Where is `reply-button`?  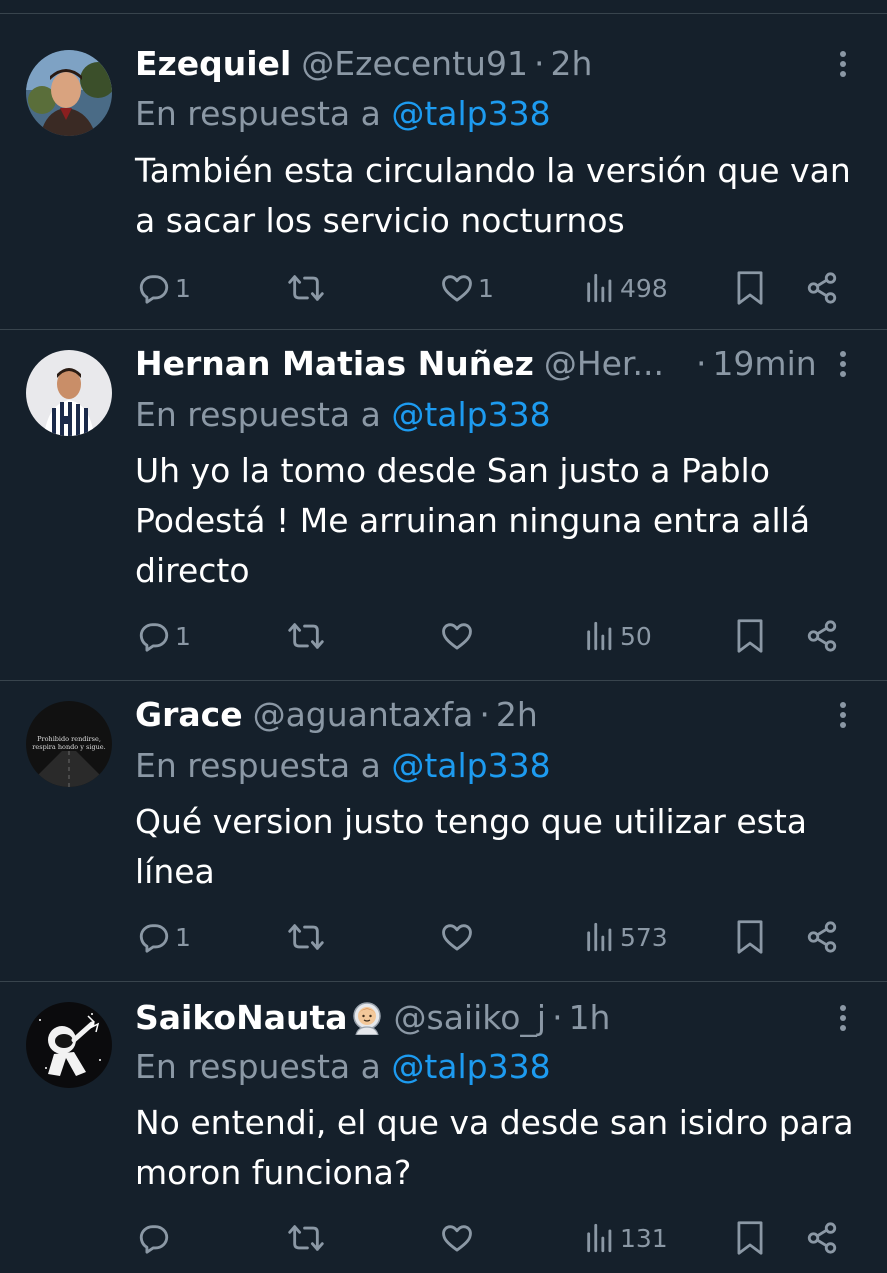
reply-button is located at coordinates (156, 1238).